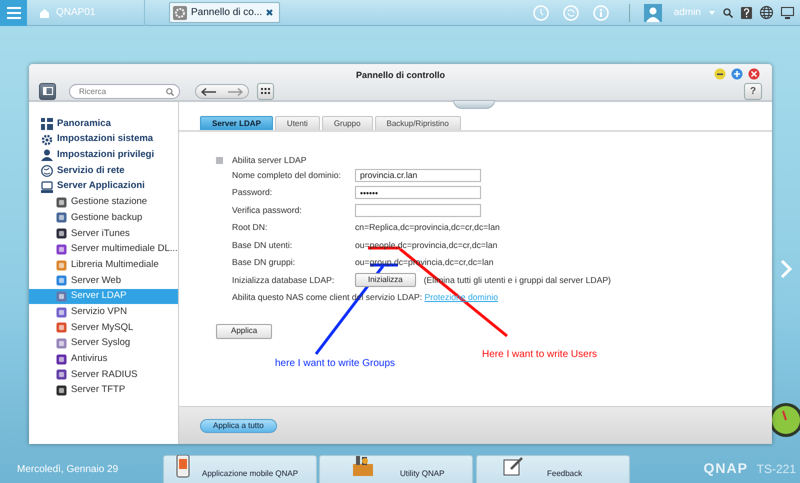 This screenshot has height=483, width=800. I want to click on checkbox, so click(219, 160).